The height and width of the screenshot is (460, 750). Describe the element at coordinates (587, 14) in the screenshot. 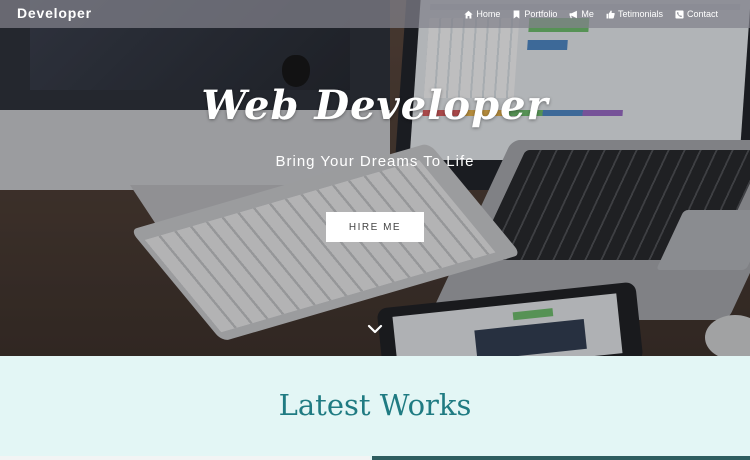

I see `nav-item-label: Me` at that location.